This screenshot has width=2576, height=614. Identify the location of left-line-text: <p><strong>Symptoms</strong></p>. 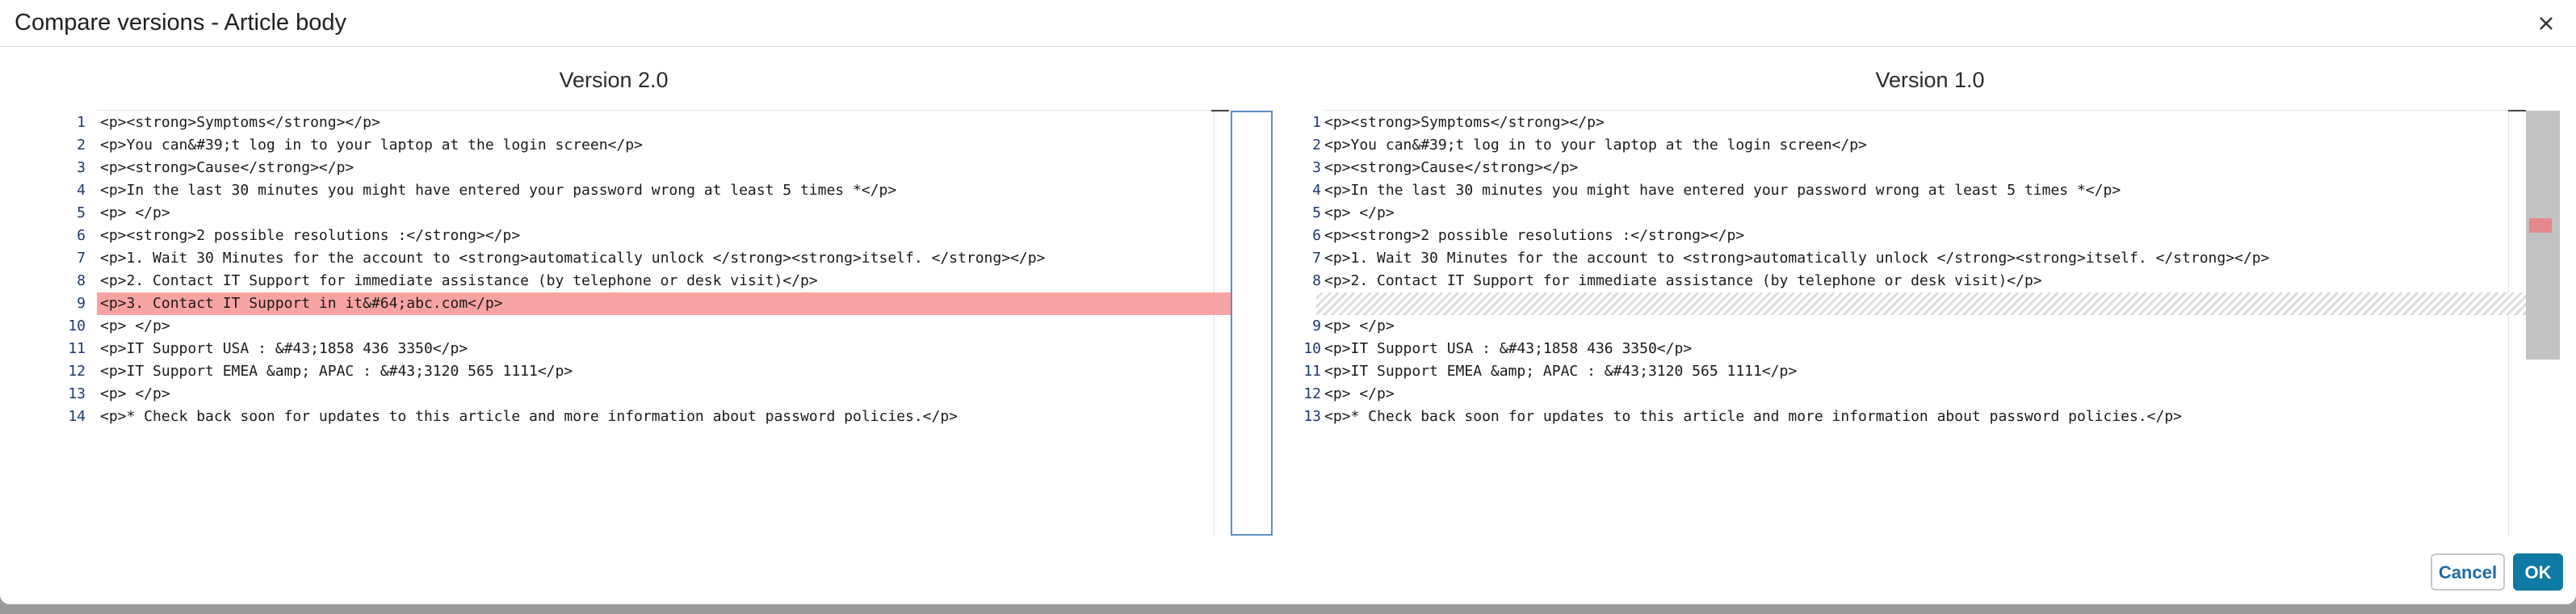
(240, 122).